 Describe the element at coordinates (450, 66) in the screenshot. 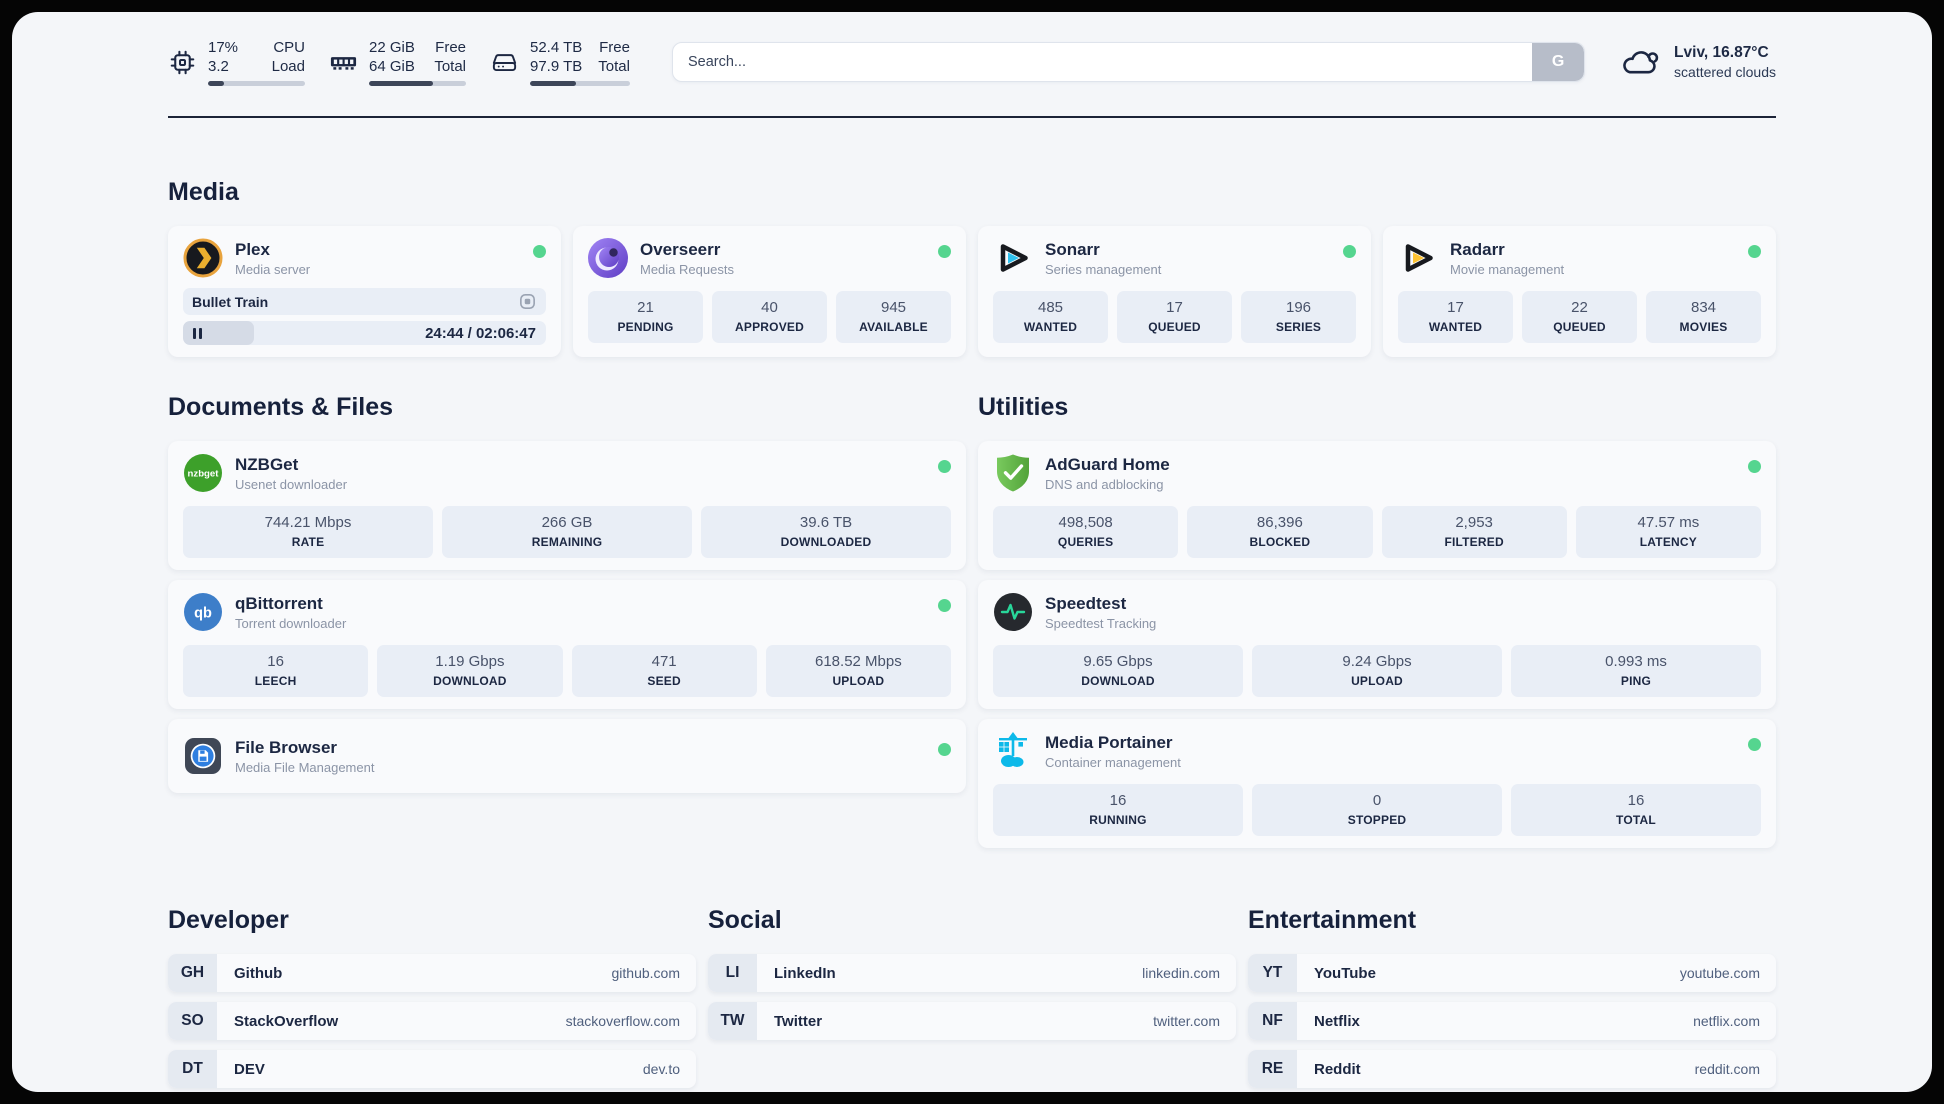

I see `ram-total-label: Total` at that location.